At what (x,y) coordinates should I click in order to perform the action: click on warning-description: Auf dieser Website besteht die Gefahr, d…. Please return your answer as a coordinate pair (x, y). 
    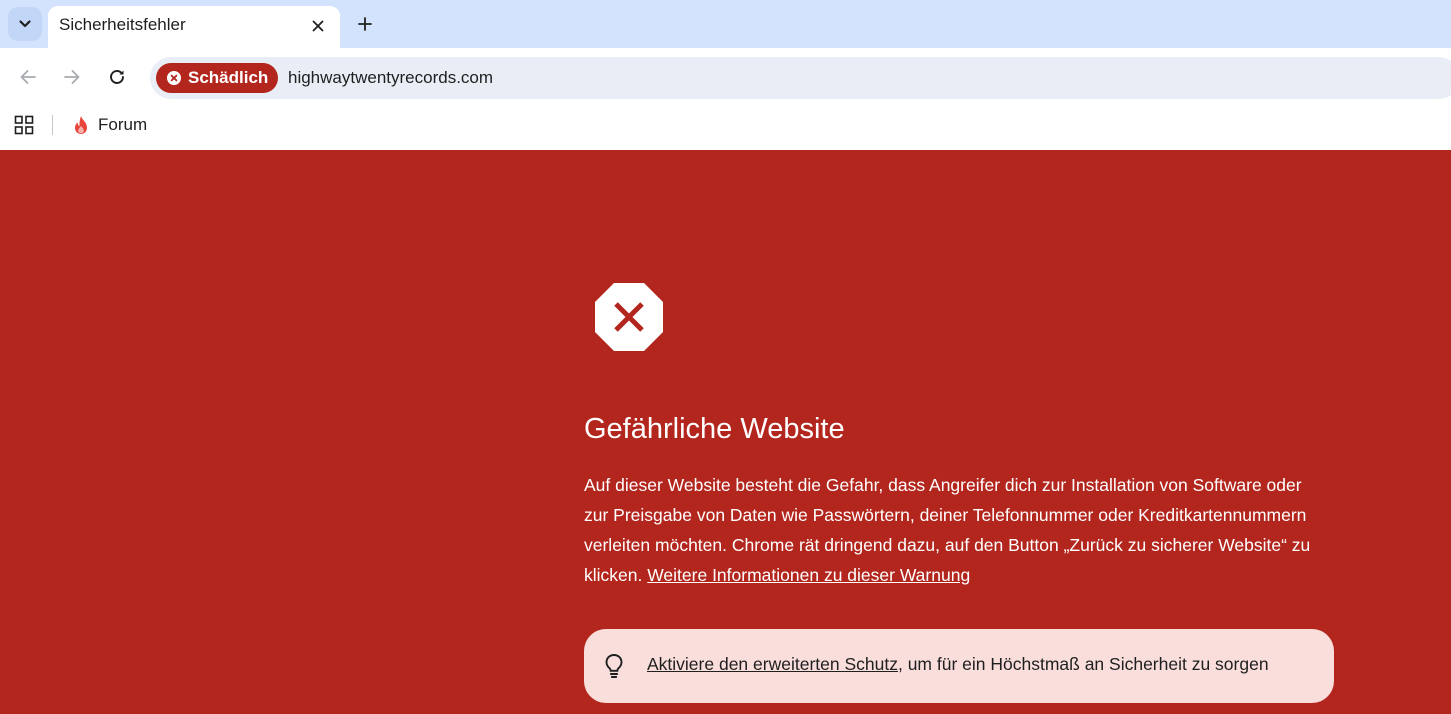
    Looking at the image, I should click on (954, 530).